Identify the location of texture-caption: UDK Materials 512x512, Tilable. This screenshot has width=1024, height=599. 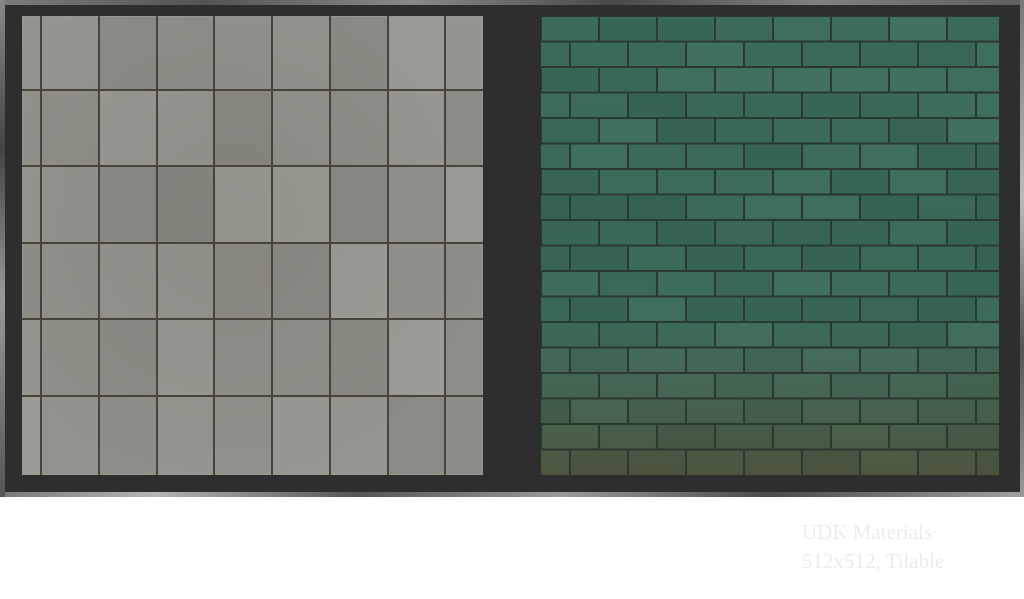
(873, 547).